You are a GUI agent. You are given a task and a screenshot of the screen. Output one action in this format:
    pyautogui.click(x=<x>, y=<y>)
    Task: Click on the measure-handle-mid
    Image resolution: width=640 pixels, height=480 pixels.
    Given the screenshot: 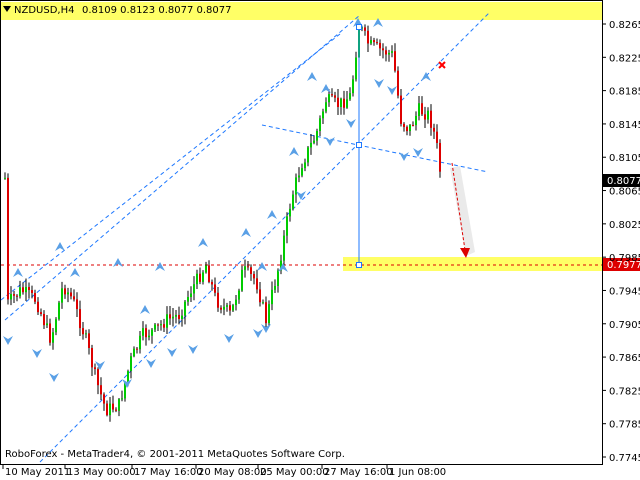 What is the action you would take?
    pyautogui.click(x=359, y=145)
    